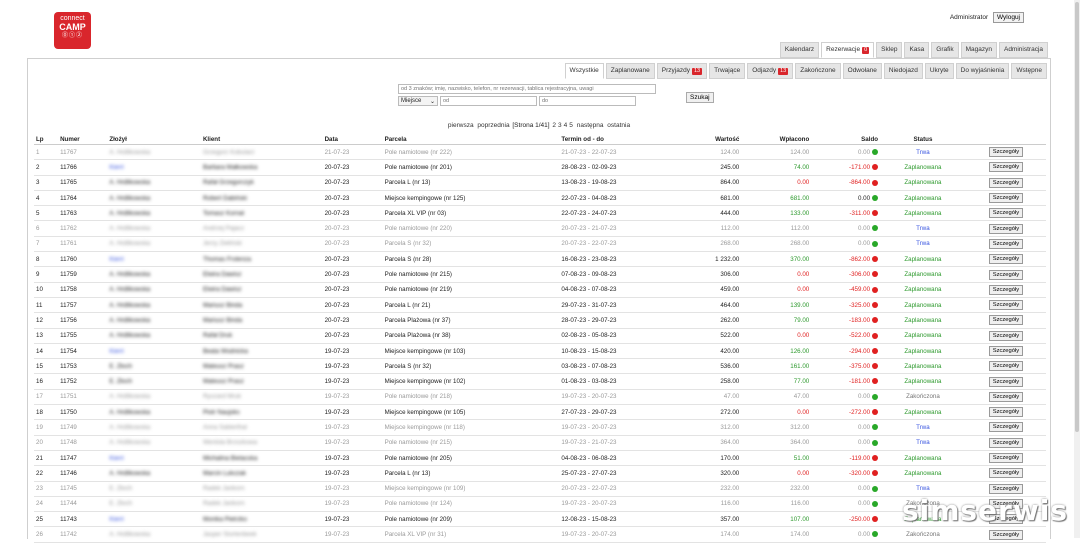 The height and width of the screenshot is (543, 1080). Describe the element at coordinates (889, 50) in the screenshot. I see `tab-sklep: Sklep` at that location.